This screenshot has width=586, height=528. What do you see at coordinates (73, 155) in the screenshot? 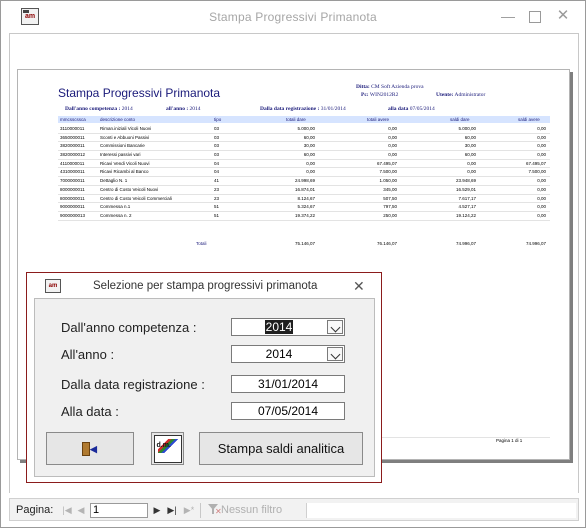
I see `cell-codice: 3820000012` at bounding box center [73, 155].